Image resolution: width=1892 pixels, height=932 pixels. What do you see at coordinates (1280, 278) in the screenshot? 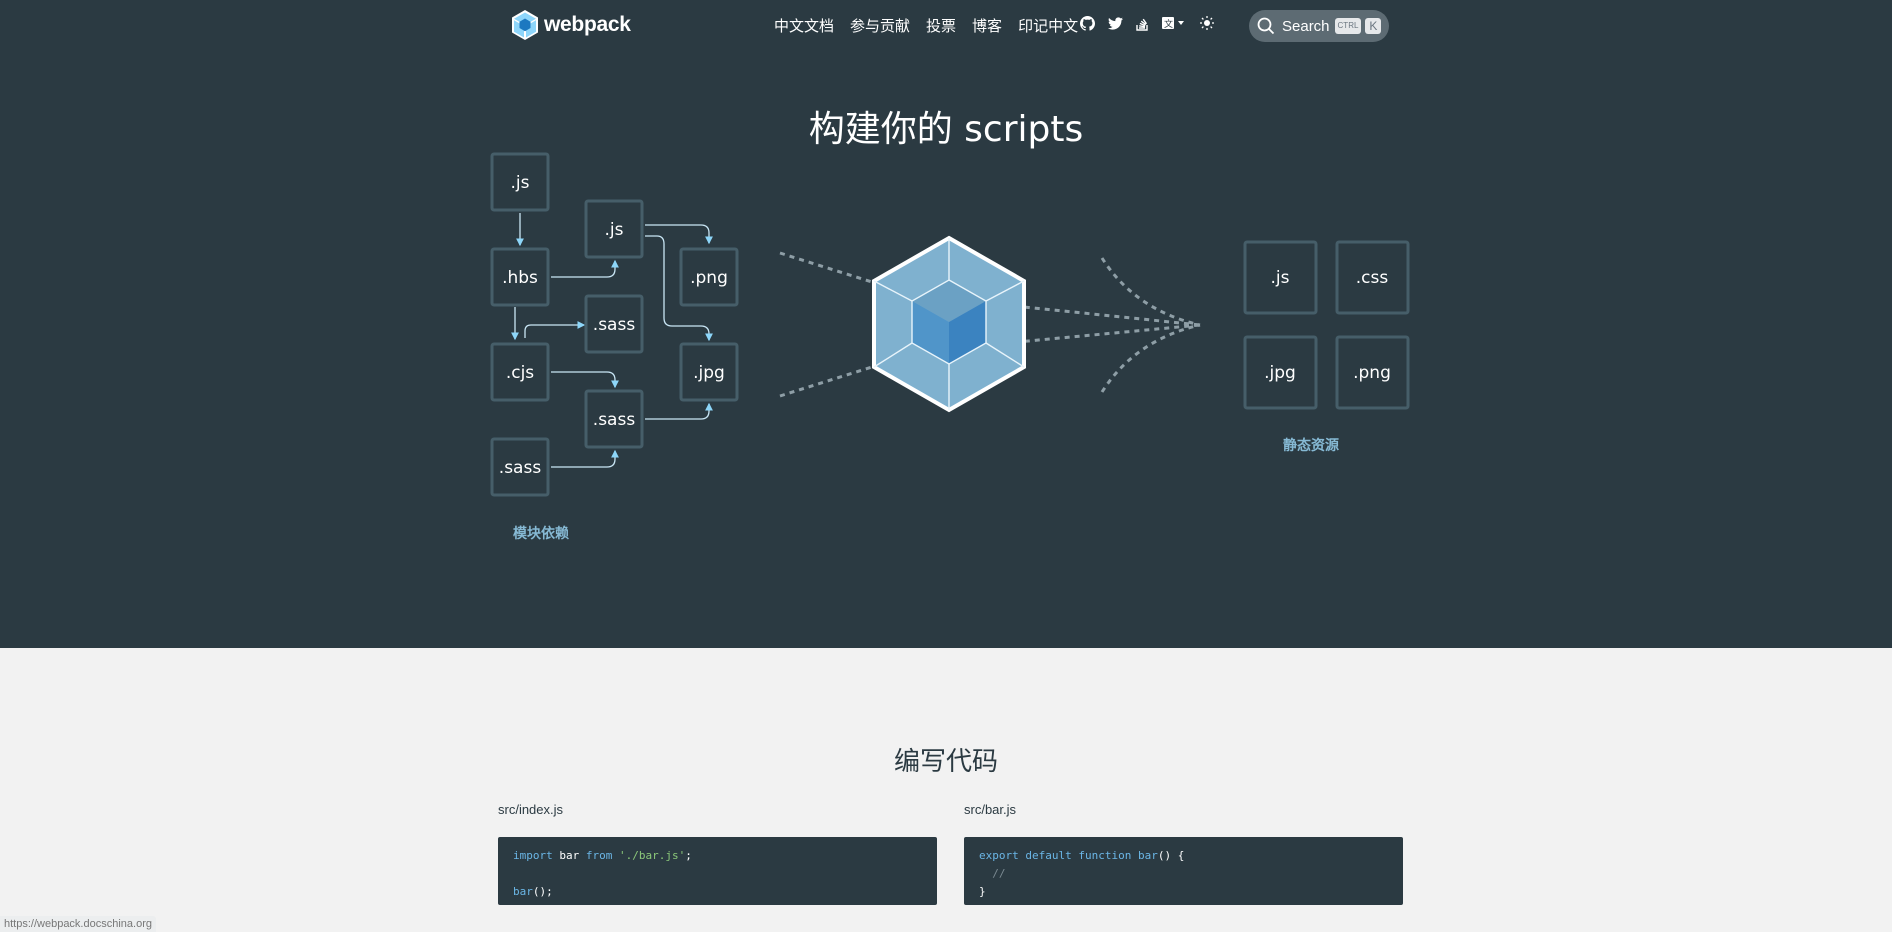
I see `asset-js: .js` at bounding box center [1280, 278].